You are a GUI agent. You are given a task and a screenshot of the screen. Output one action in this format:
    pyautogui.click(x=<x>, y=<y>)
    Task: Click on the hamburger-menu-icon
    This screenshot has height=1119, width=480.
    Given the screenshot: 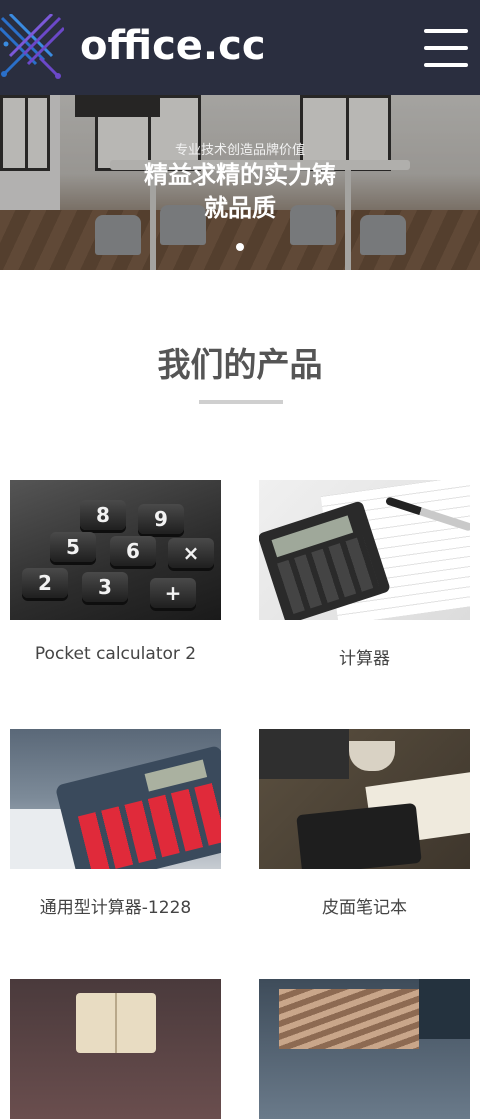 What is the action you would take?
    pyautogui.click(x=446, y=48)
    